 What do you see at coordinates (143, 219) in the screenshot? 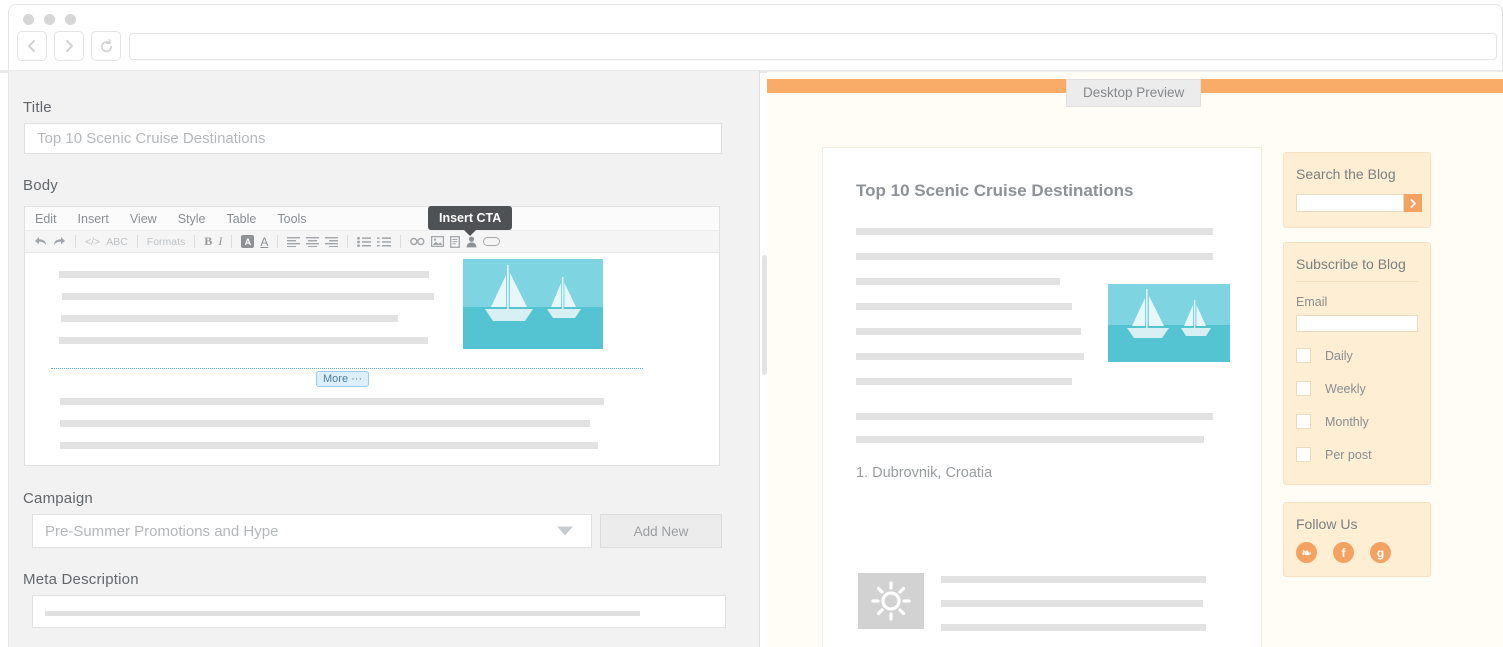
I see `menu-view: View` at bounding box center [143, 219].